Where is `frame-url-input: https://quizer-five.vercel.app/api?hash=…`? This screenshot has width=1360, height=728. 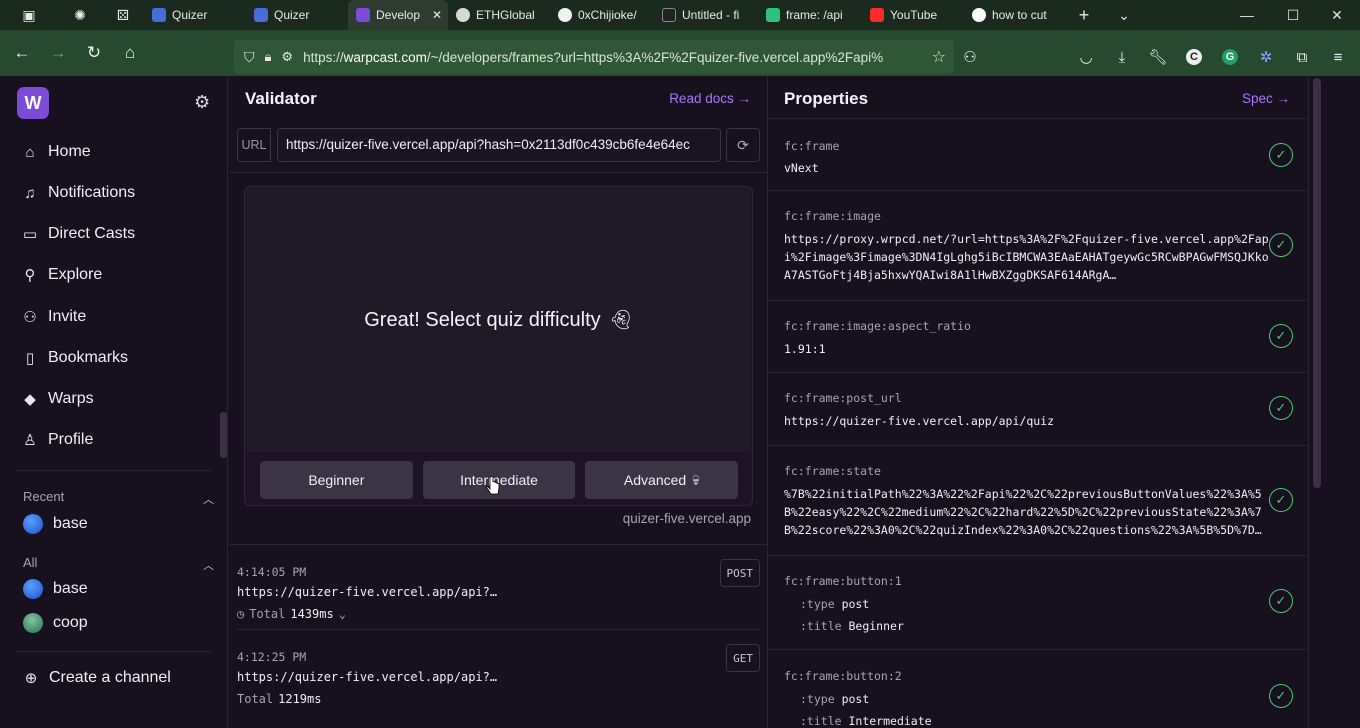 frame-url-input: https://quizer-five.vercel.app/api?hash=… is located at coordinates (499, 145).